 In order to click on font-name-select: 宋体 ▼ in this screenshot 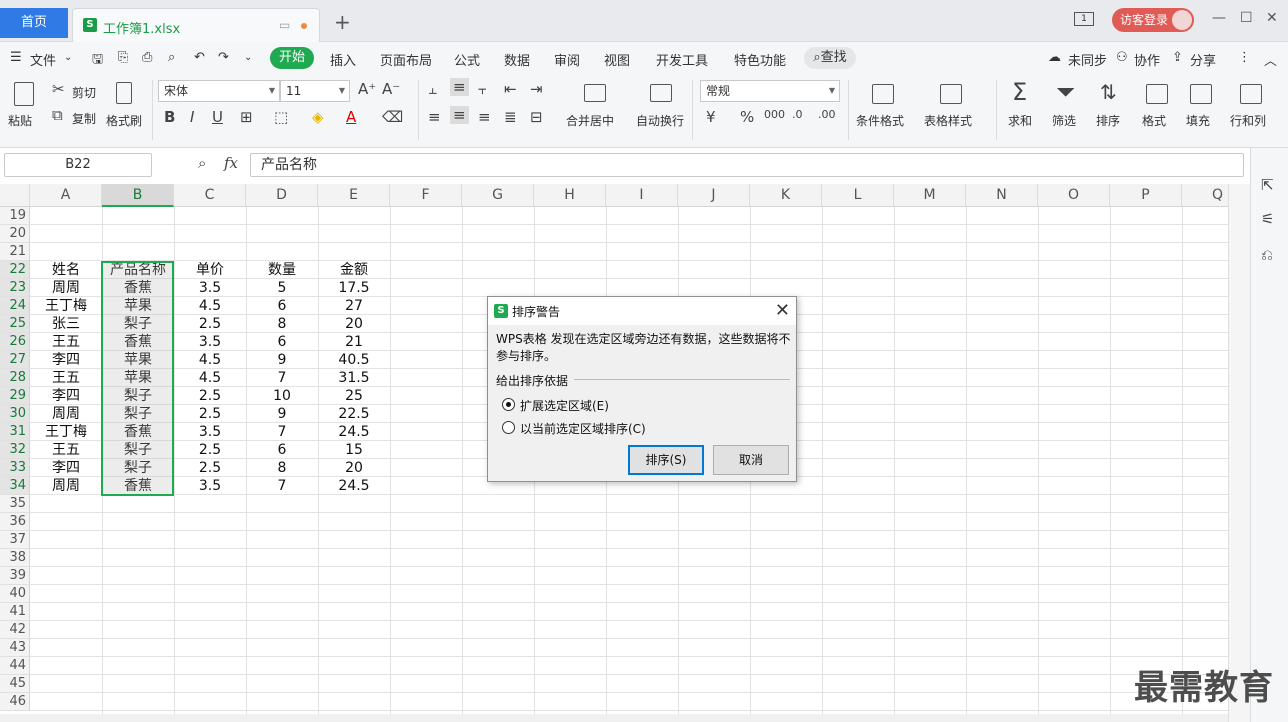, I will do `click(219, 91)`.